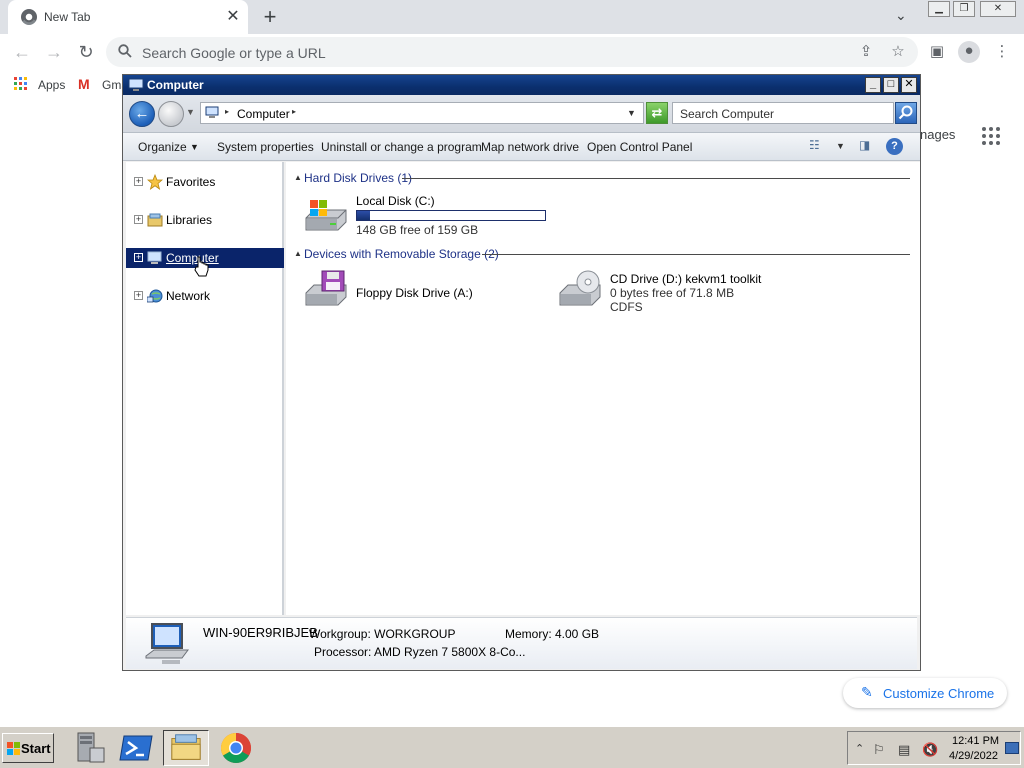  What do you see at coordinates (188, 296) in the screenshot?
I see `nav-item-label: Network` at bounding box center [188, 296].